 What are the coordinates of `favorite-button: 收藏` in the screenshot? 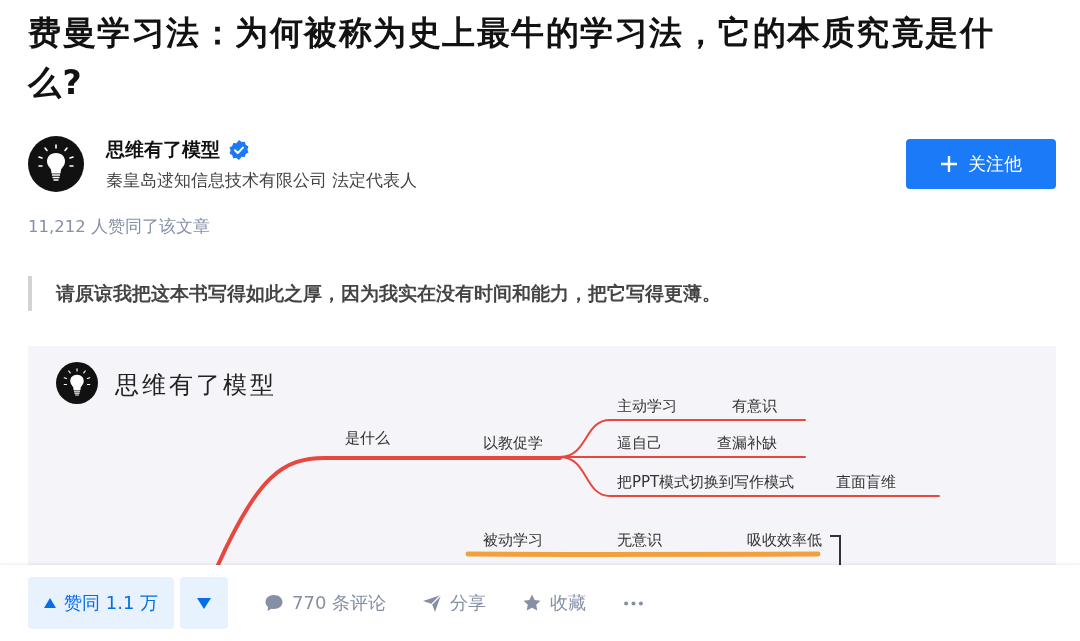 It's located at (554, 603).